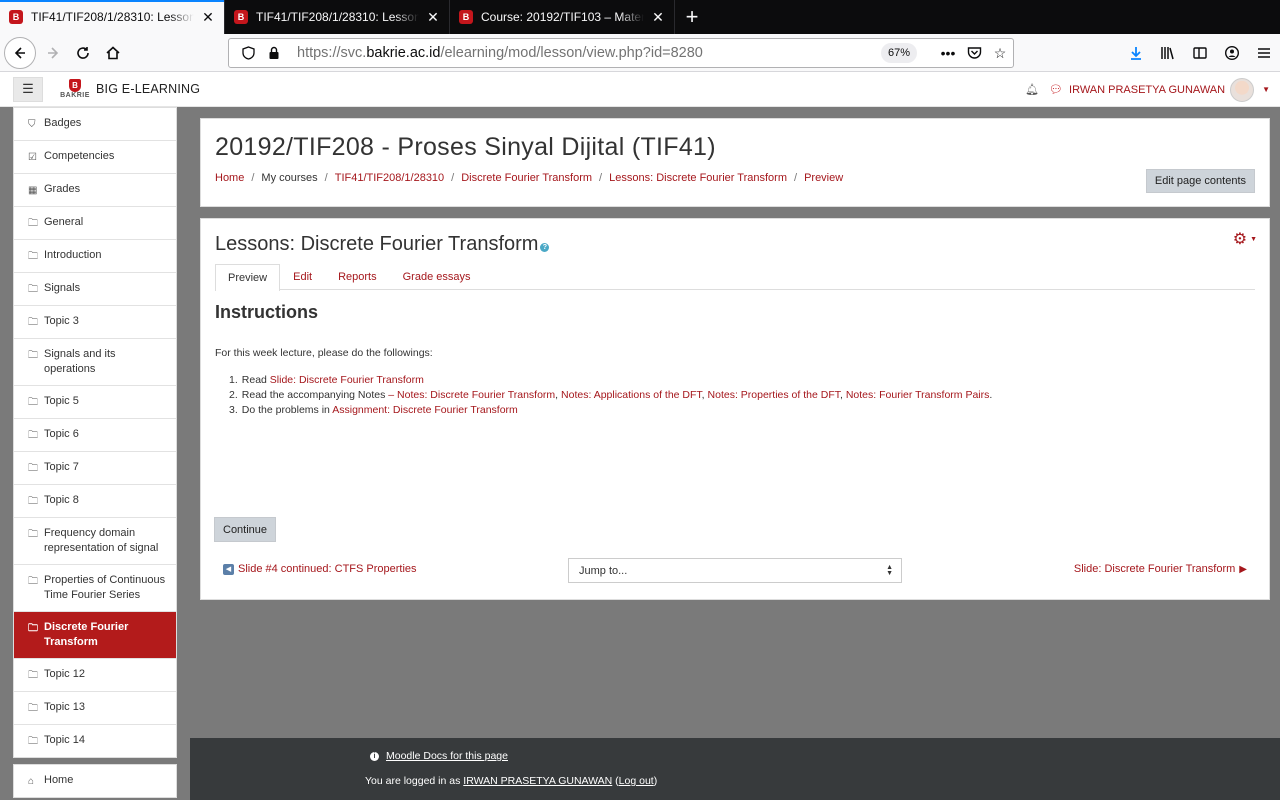 Image resolution: width=1280 pixels, height=800 pixels. What do you see at coordinates (898, 53) in the screenshot?
I see `zoom-level: 67%` at bounding box center [898, 53].